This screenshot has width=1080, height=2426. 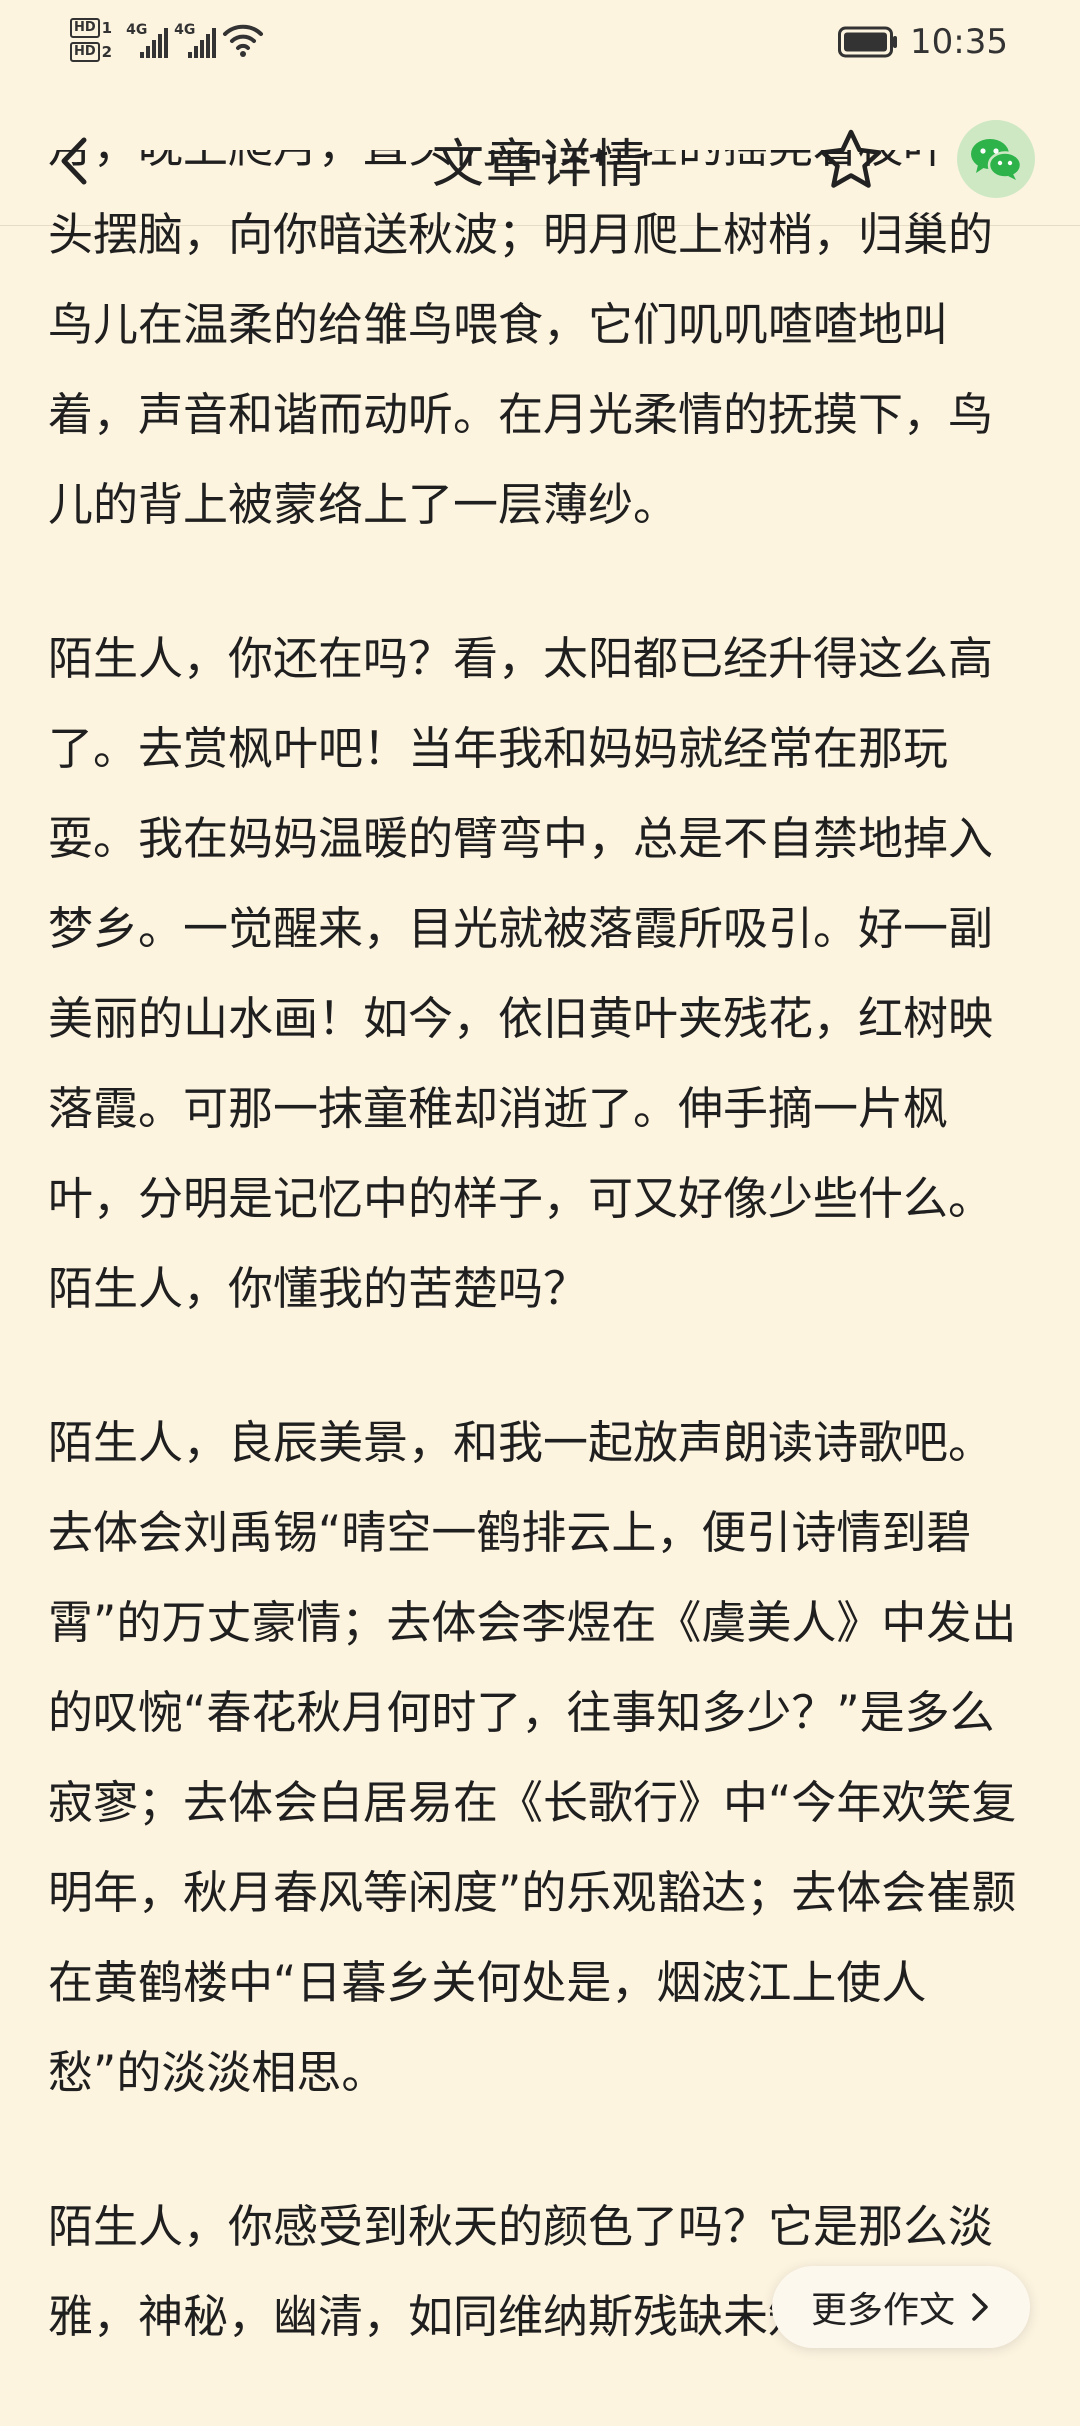 What do you see at coordinates (91, 40) in the screenshot?
I see `hd-badges: HD 1 HD 2` at bounding box center [91, 40].